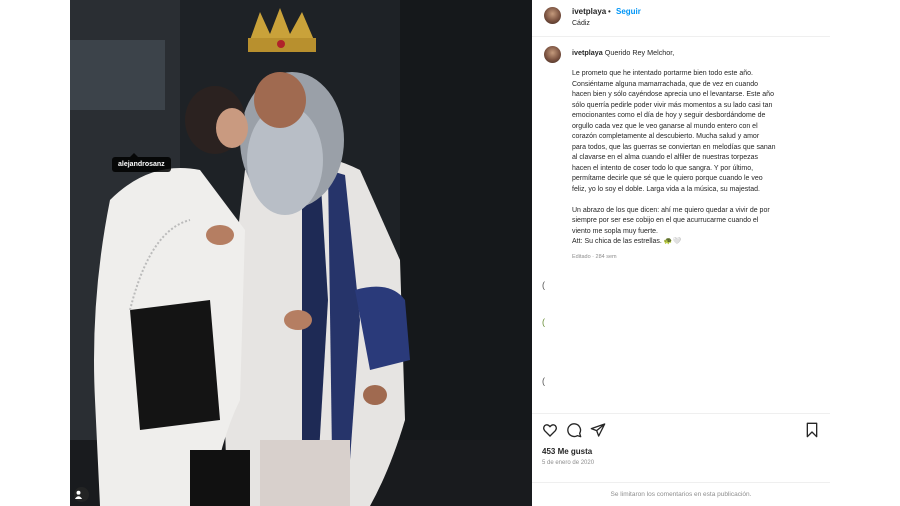 The image size is (900, 506). What do you see at coordinates (587, 52) in the screenshot?
I see `caption-username: ivetplaya` at bounding box center [587, 52].